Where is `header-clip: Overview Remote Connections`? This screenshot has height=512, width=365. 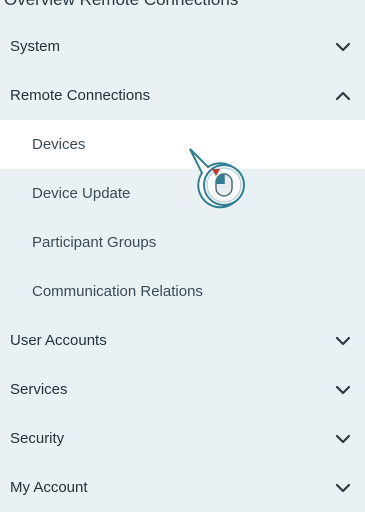
header-clip: Overview Remote Connections is located at coordinates (182, 4).